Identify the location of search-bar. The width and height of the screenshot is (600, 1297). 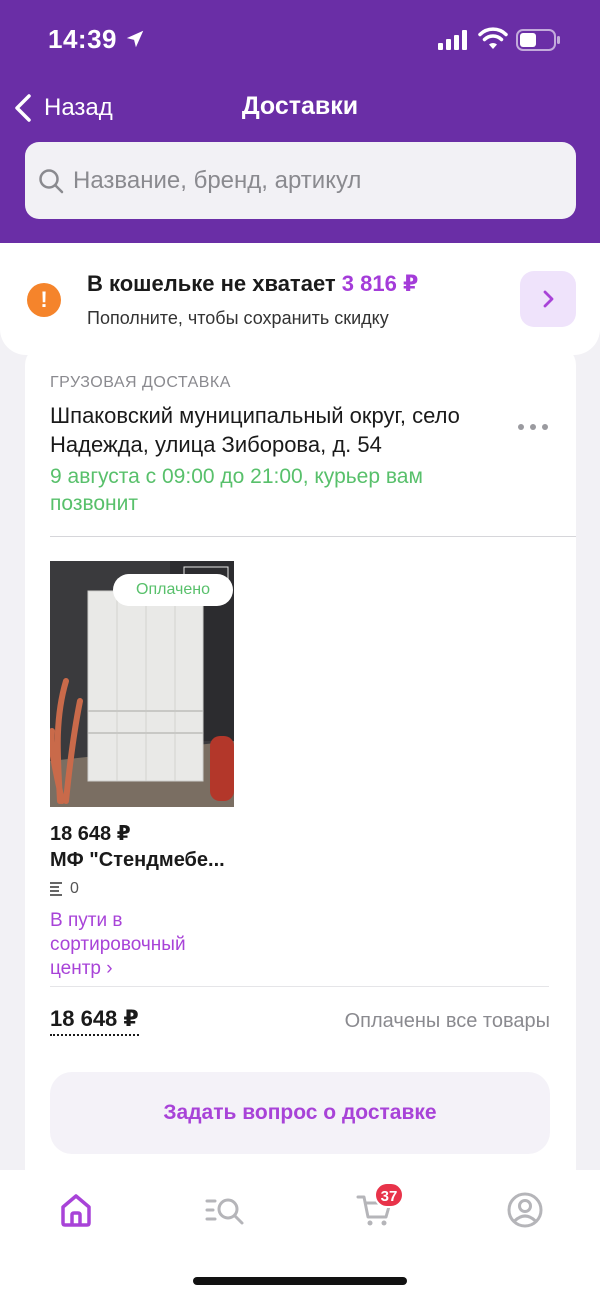
(300, 180).